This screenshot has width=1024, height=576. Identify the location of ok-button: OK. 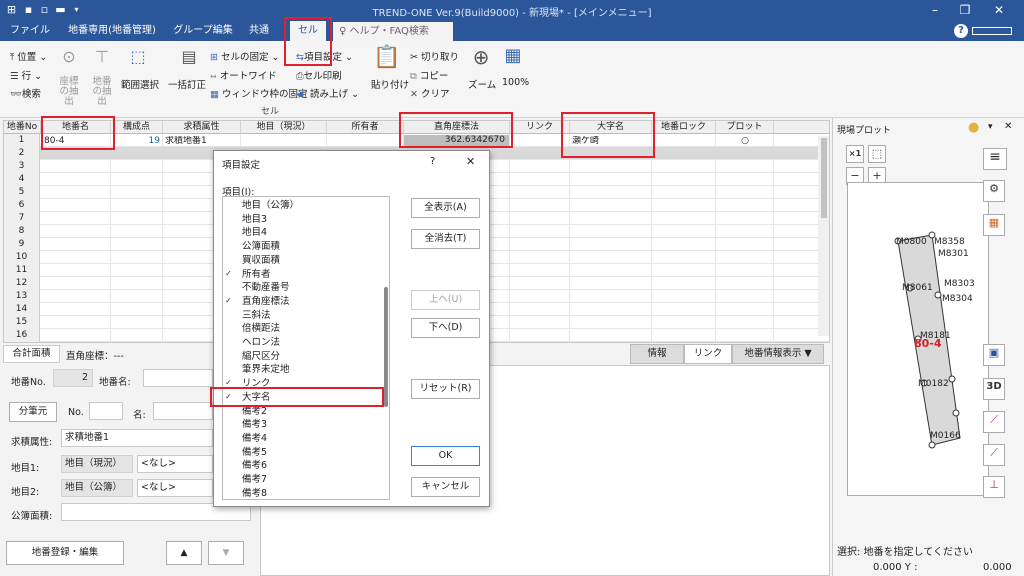
(445, 456).